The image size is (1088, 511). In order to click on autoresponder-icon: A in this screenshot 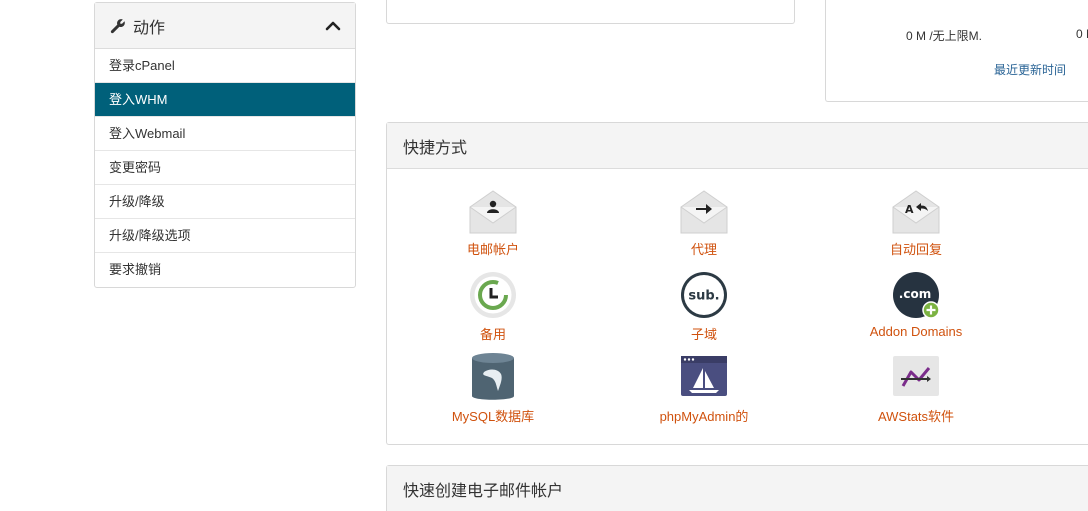, I will do `click(916, 212)`.